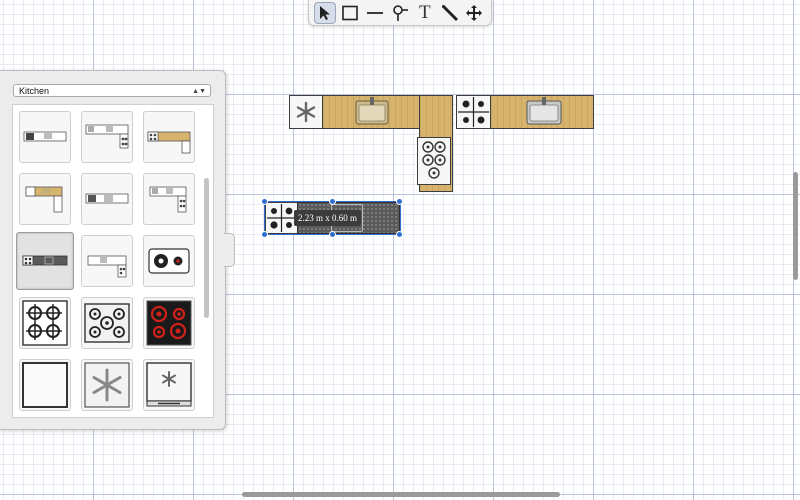 This screenshot has width=800, height=500. Describe the element at coordinates (199, 91) in the screenshot. I see `chevron-updown-icon: ▲▼` at that location.